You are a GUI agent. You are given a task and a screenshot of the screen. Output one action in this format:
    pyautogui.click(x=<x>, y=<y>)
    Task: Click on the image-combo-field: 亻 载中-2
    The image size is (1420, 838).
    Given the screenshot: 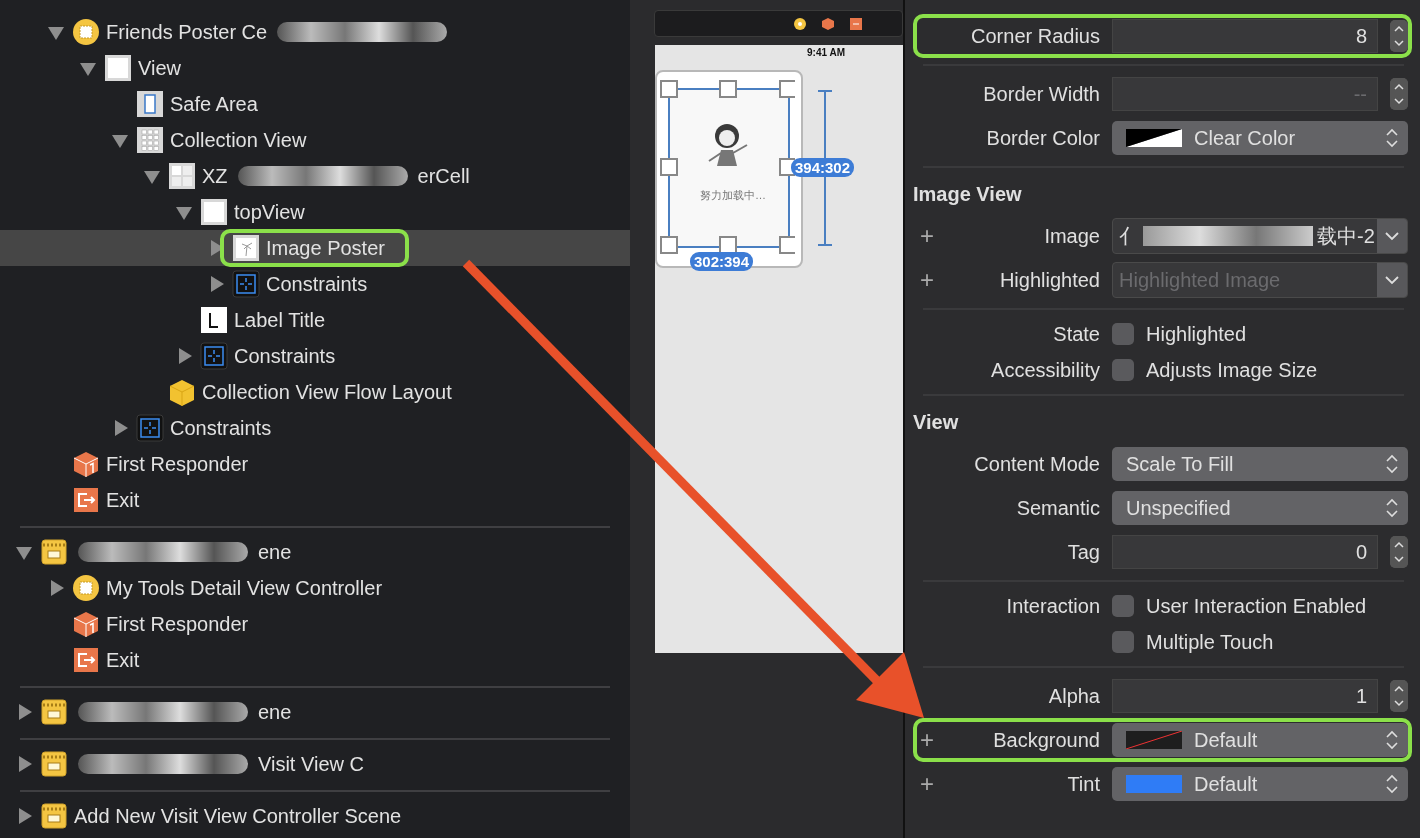 What is the action you would take?
    pyautogui.click(x=1260, y=236)
    